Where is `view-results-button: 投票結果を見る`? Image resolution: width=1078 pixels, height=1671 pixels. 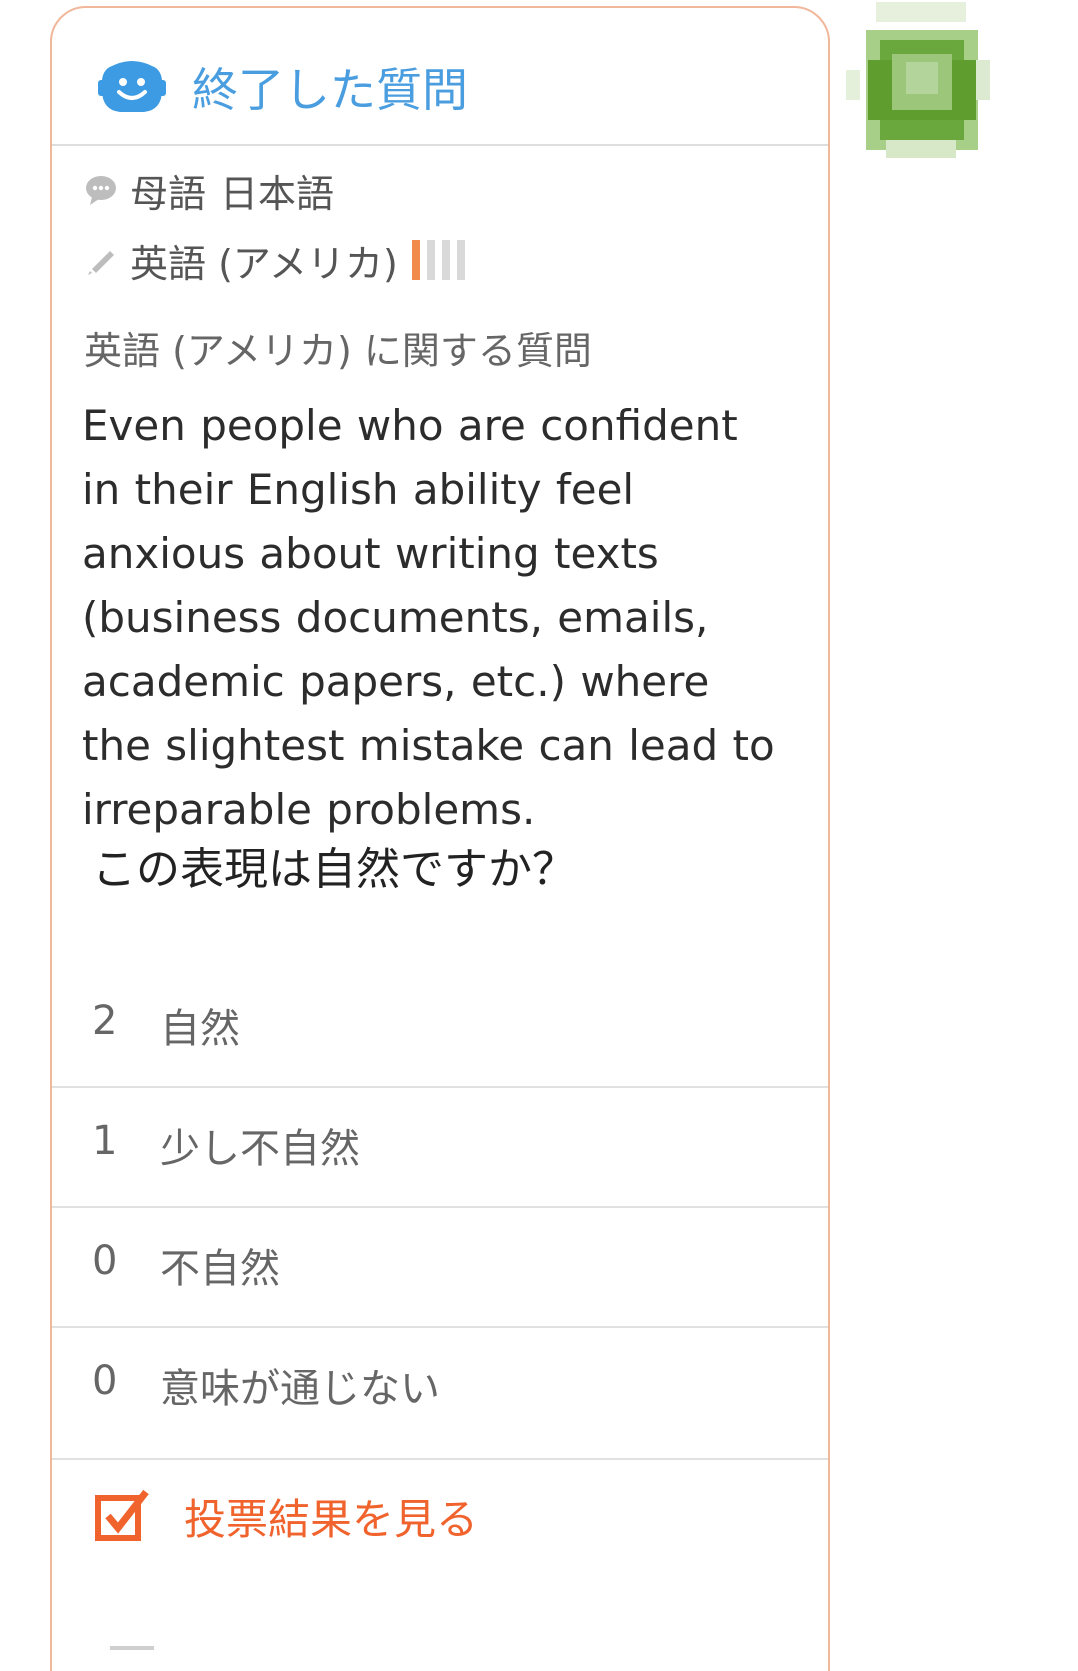
view-results-button: 投票結果を見る is located at coordinates (440, 1519).